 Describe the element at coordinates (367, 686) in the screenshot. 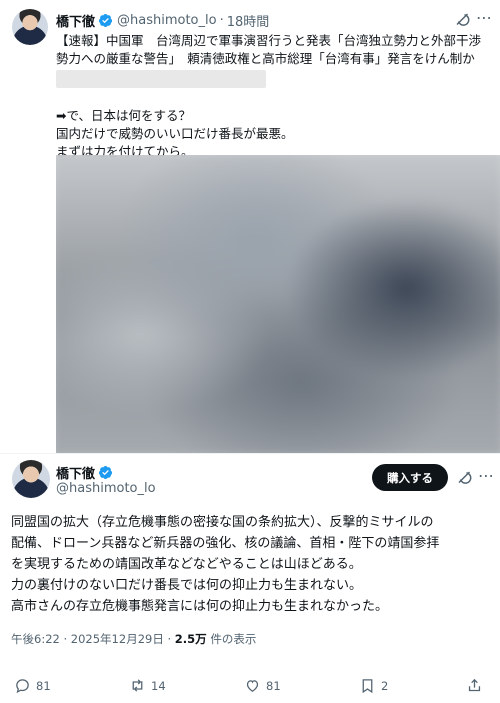

I see `bookmark-icon` at that location.